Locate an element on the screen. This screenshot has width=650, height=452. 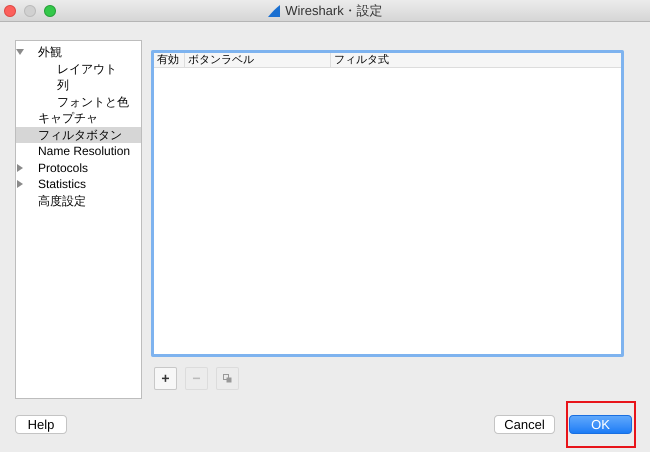
column-header: 有効 is located at coordinates (169, 60).